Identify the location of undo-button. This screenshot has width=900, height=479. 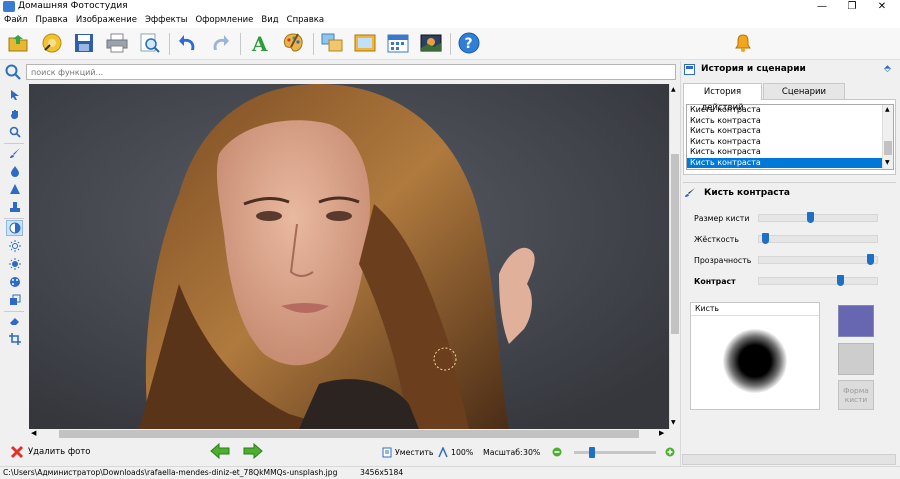
(188, 43).